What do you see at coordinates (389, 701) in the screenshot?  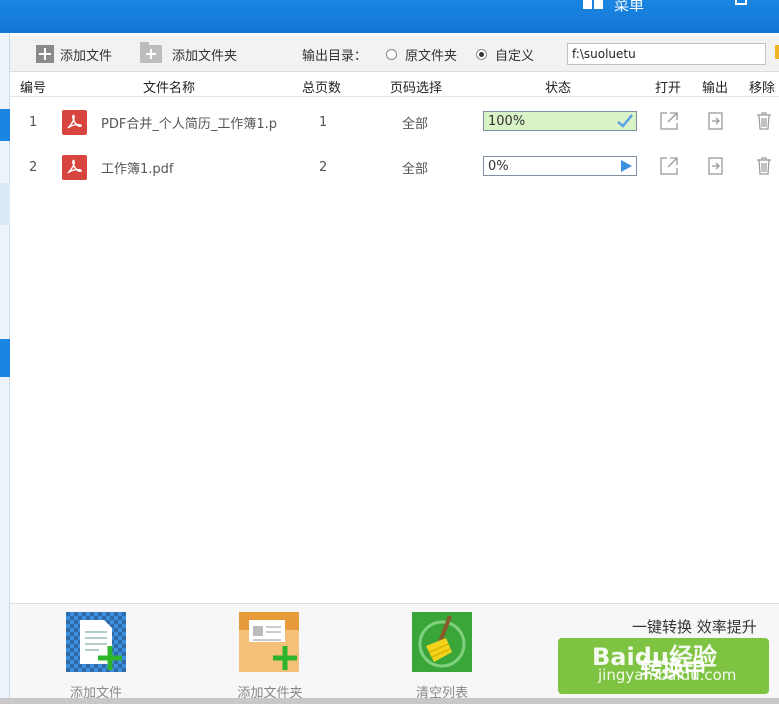 I see `taskbar-strip` at bounding box center [389, 701].